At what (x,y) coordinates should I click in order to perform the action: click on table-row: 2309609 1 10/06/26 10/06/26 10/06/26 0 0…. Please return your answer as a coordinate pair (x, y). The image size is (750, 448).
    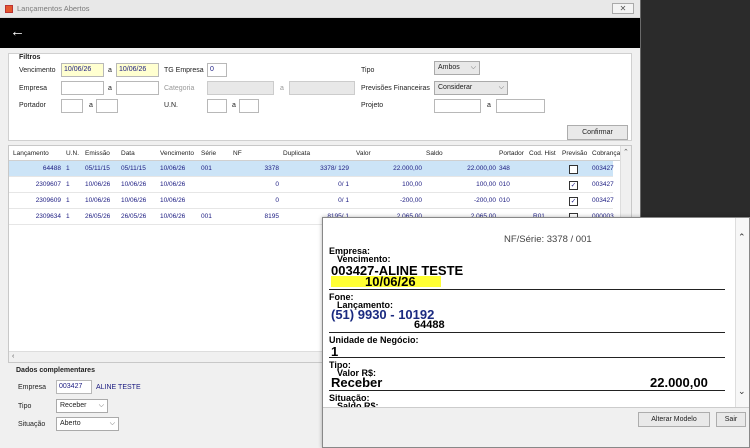
    Looking at the image, I should click on (311, 201).